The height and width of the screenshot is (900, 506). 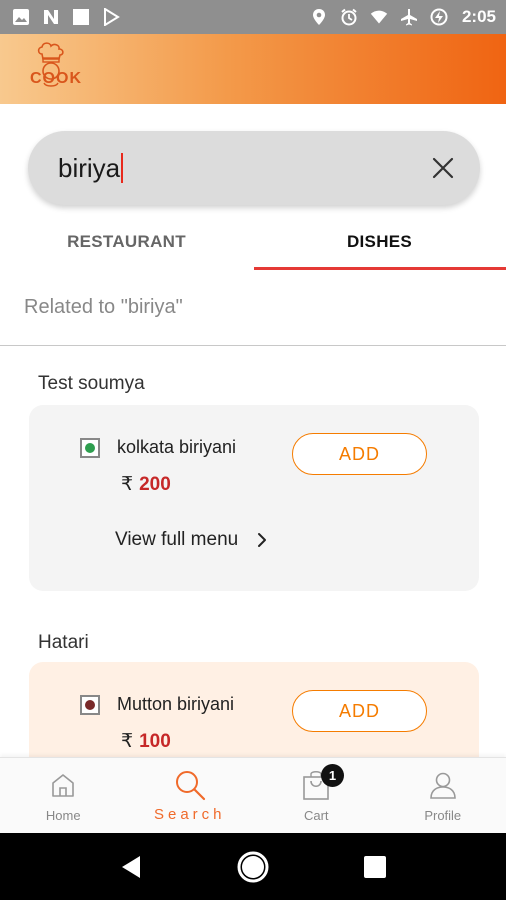 What do you see at coordinates (126, 242) in the screenshot?
I see `tab-restaurant: RESTAURANT` at bounding box center [126, 242].